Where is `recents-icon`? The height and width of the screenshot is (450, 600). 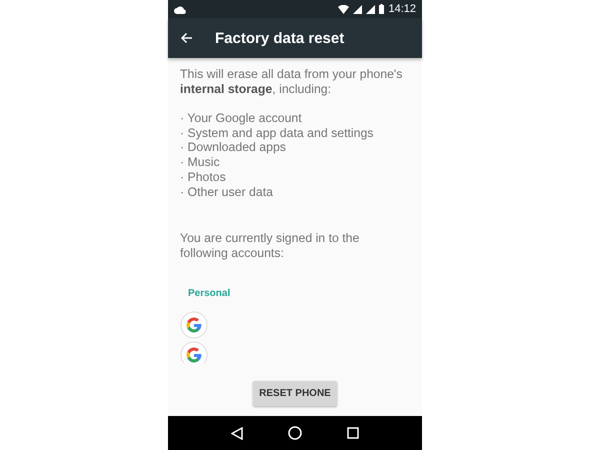
recents-icon is located at coordinates (353, 433).